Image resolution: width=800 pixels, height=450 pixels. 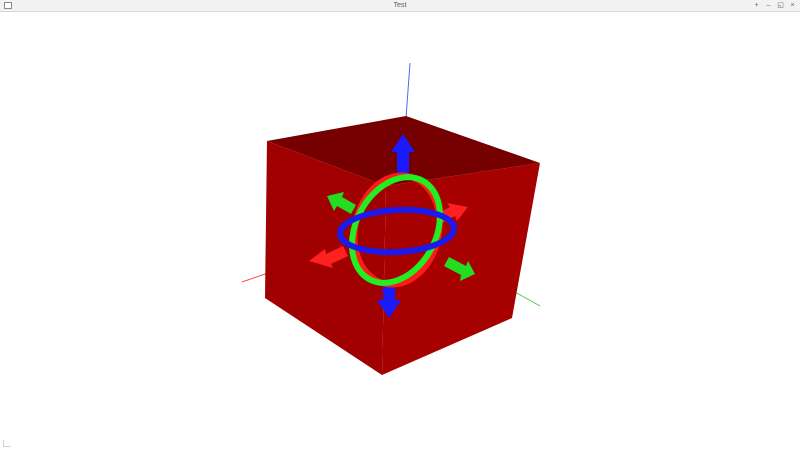 What do you see at coordinates (756, 6) in the screenshot?
I see `pin-button: +` at bounding box center [756, 6].